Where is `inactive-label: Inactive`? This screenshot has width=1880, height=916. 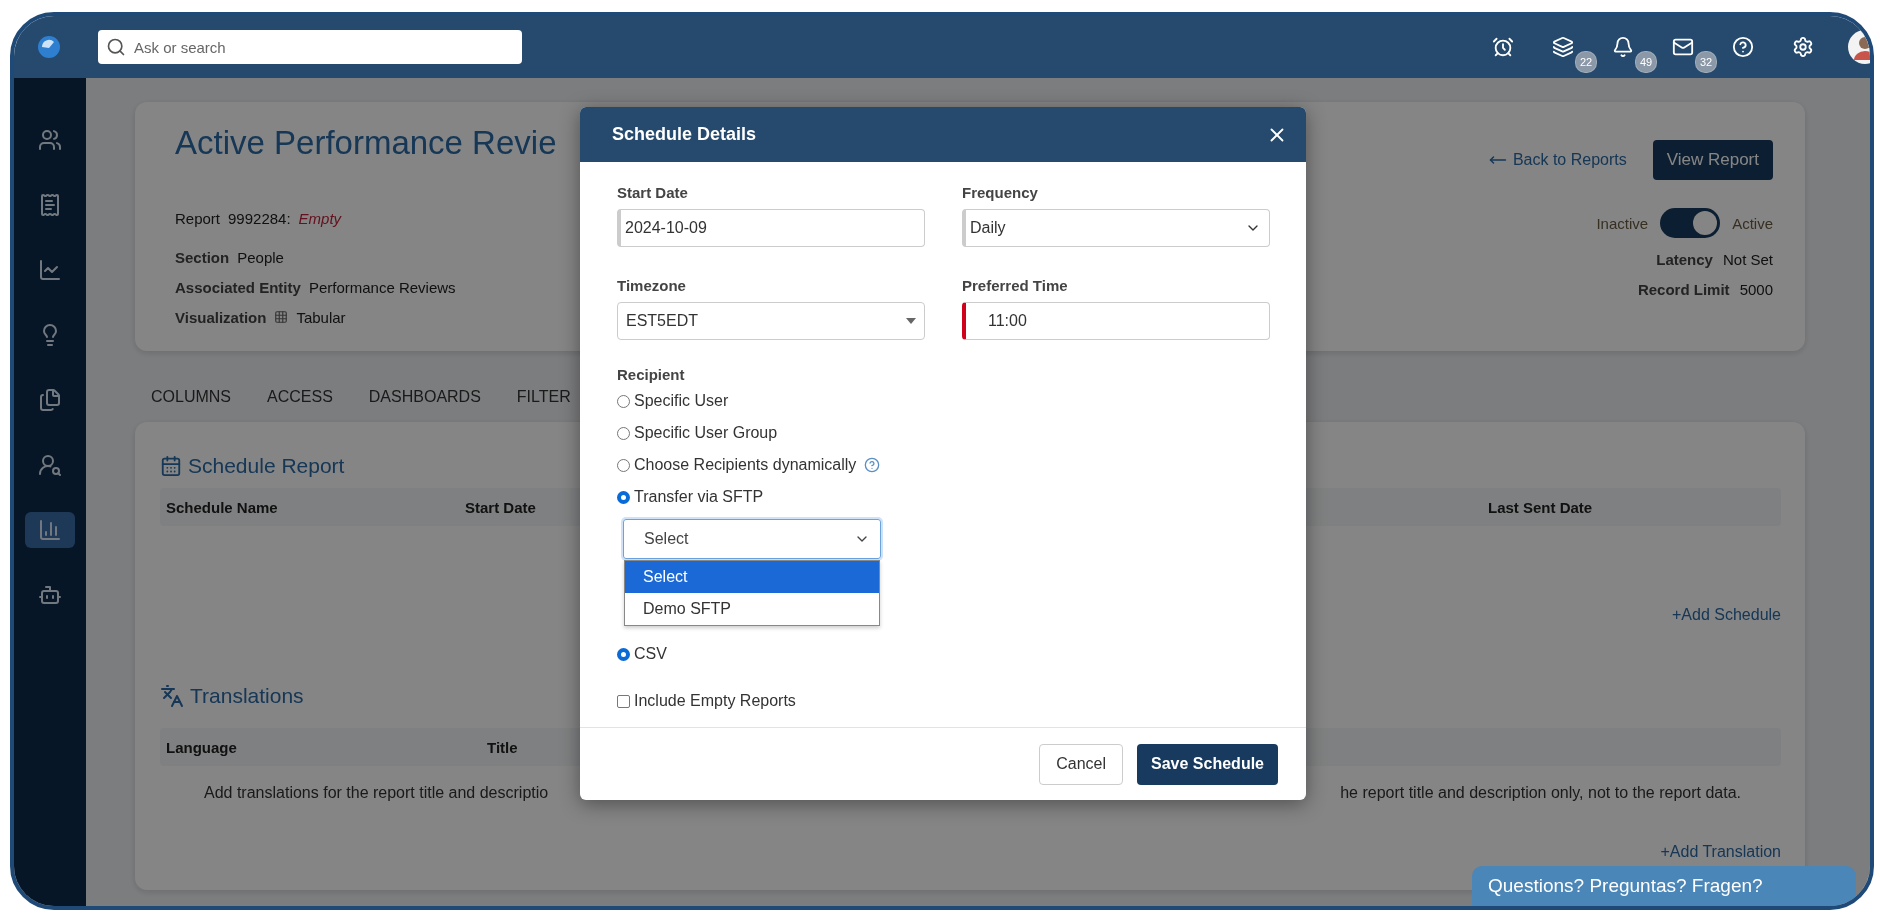 inactive-label: Inactive is located at coordinates (1622, 223).